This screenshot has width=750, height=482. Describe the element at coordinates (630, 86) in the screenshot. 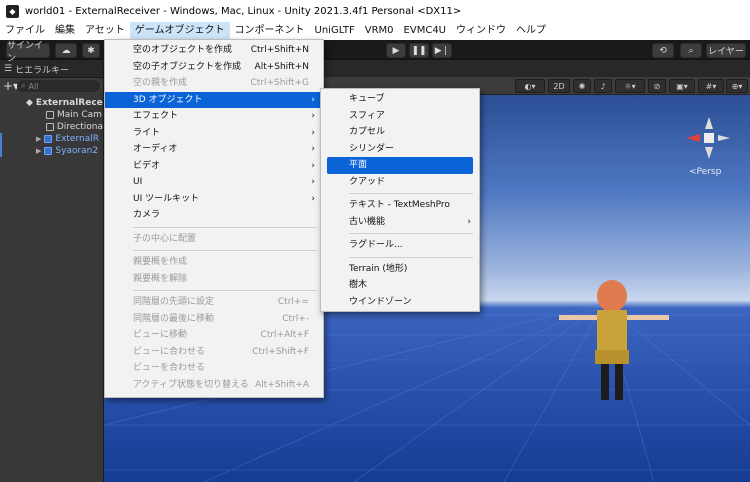

I see `effects-dropdown: ☼▾` at that location.